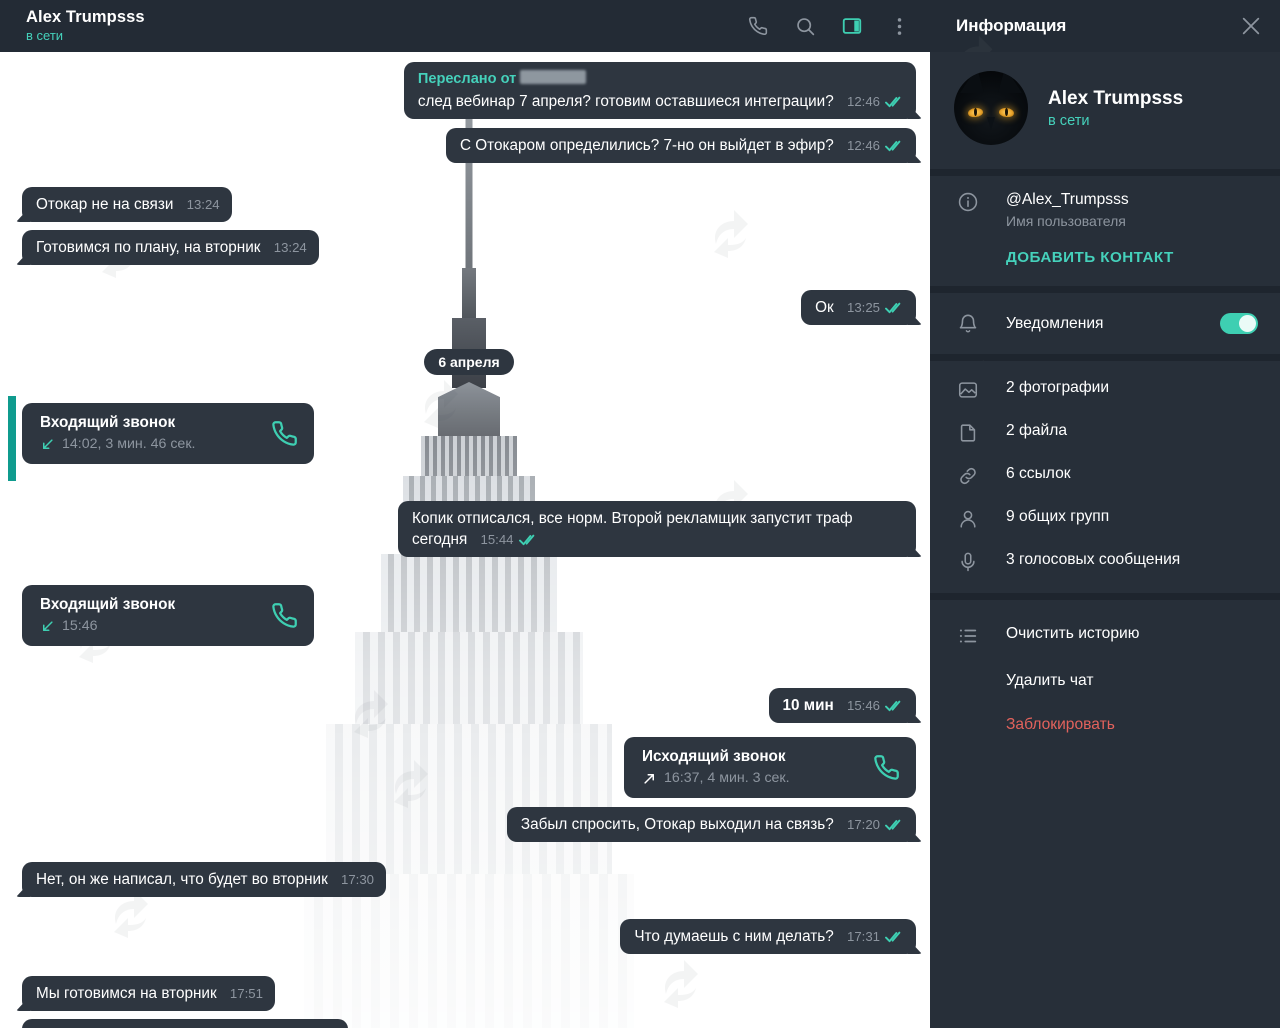 Image resolution: width=1280 pixels, height=1028 pixels. What do you see at coordinates (107, 615) in the screenshot?
I see `call-info: Входящий звонок 15:46` at bounding box center [107, 615].